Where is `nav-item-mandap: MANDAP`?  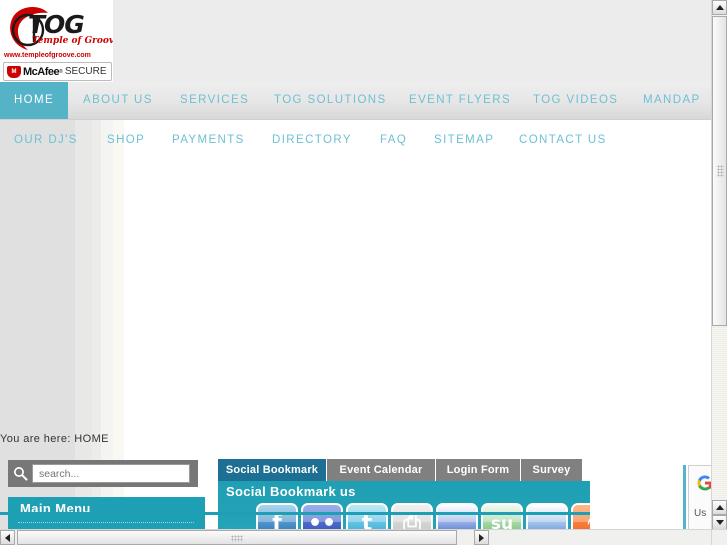
nav-item-mandap: MANDAP is located at coordinates (672, 100).